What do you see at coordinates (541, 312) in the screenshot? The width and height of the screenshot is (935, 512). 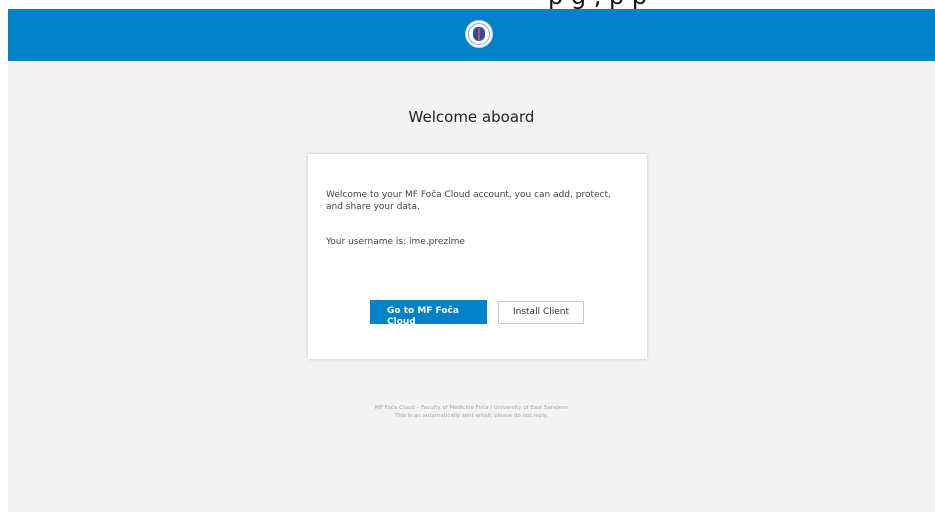 I see `install-client-button: Install Client` at bounding box center [541, 312].